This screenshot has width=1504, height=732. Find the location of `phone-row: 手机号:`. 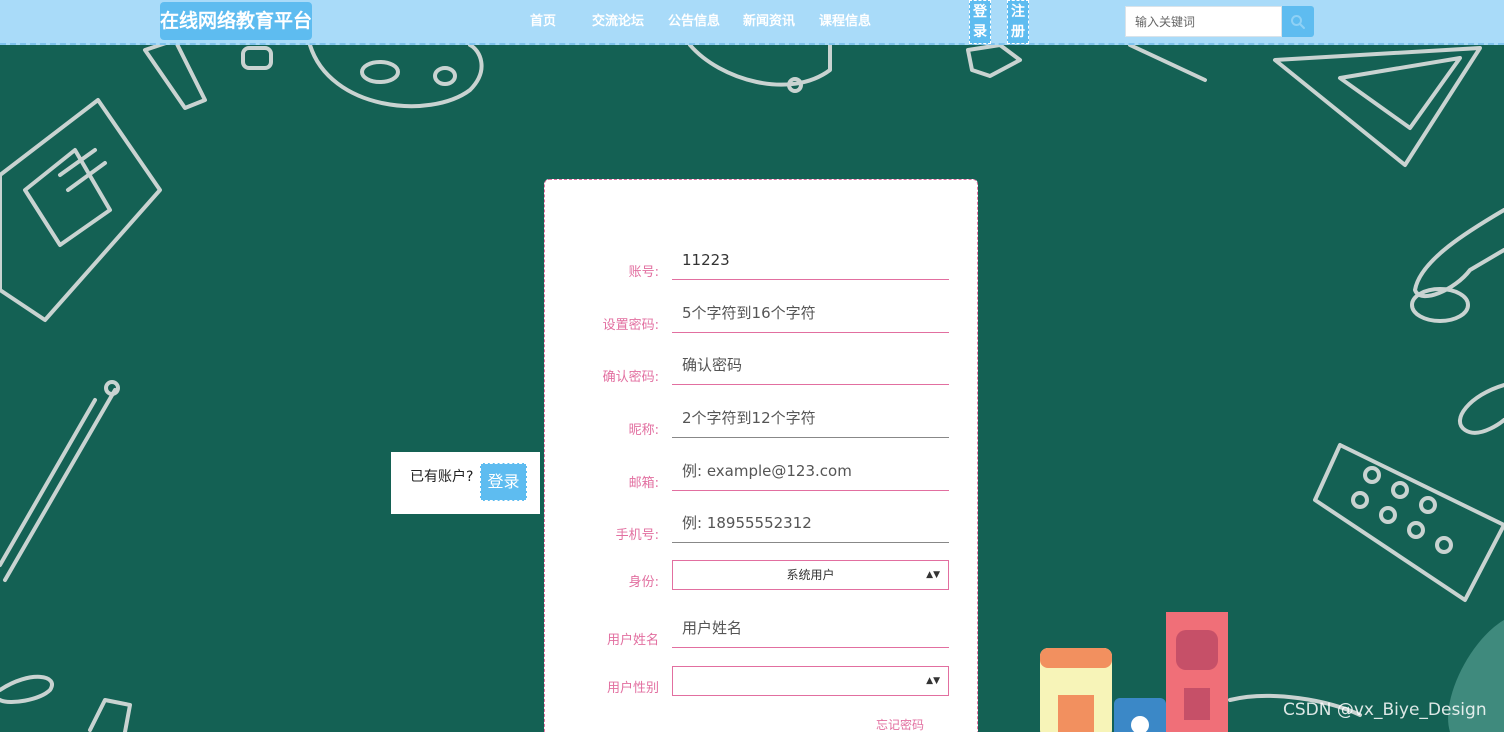

phone-row: 手机号: is located at coordinates (762, 523).